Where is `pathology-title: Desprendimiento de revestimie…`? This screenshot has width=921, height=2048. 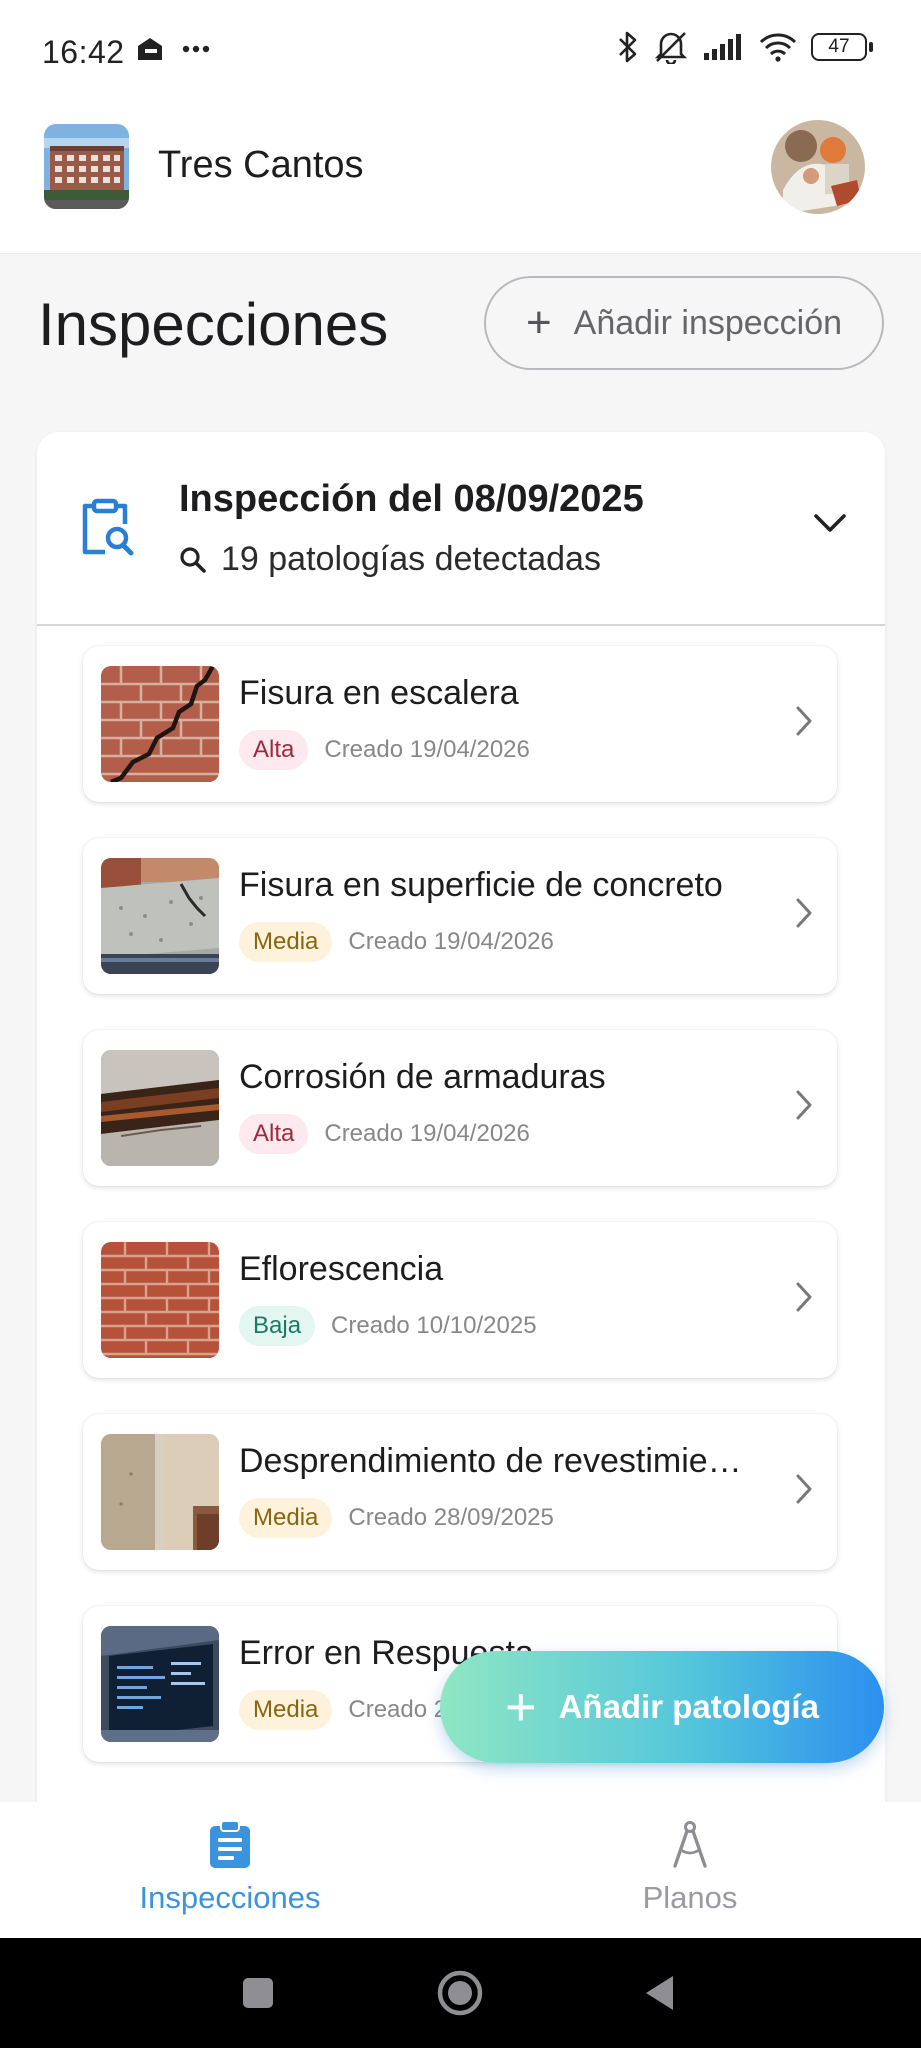
pathology-title: Desprendimiento de revestimie… is located at coordinates (490, 1461).